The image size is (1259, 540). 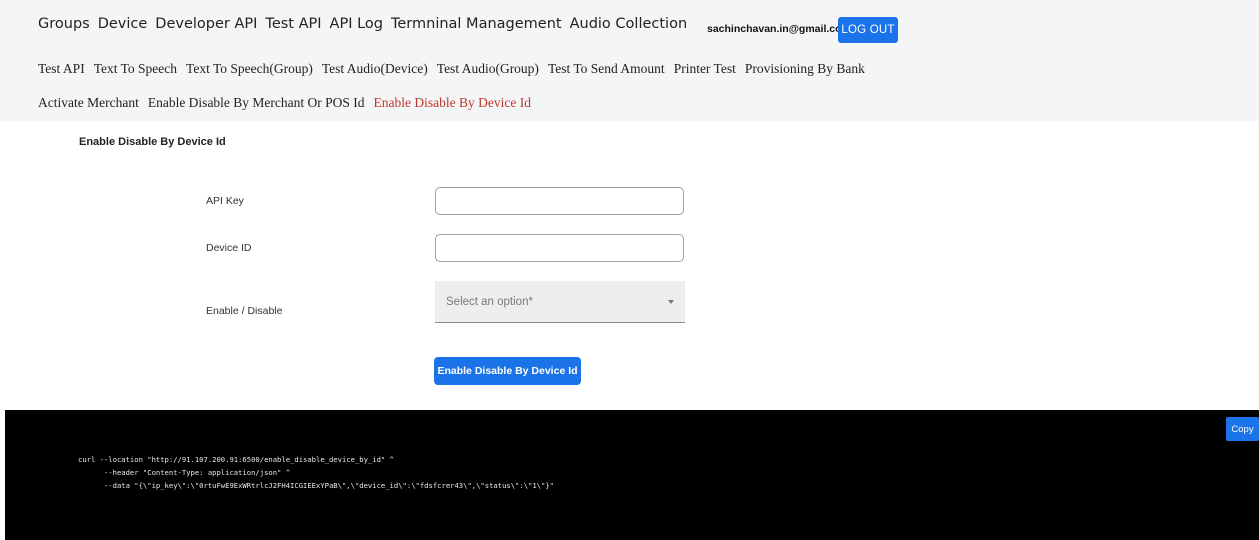 What do you see at coordinates (559, 248) in the screenshot?
I see `device-id-input` at bounding box center [559, 248].